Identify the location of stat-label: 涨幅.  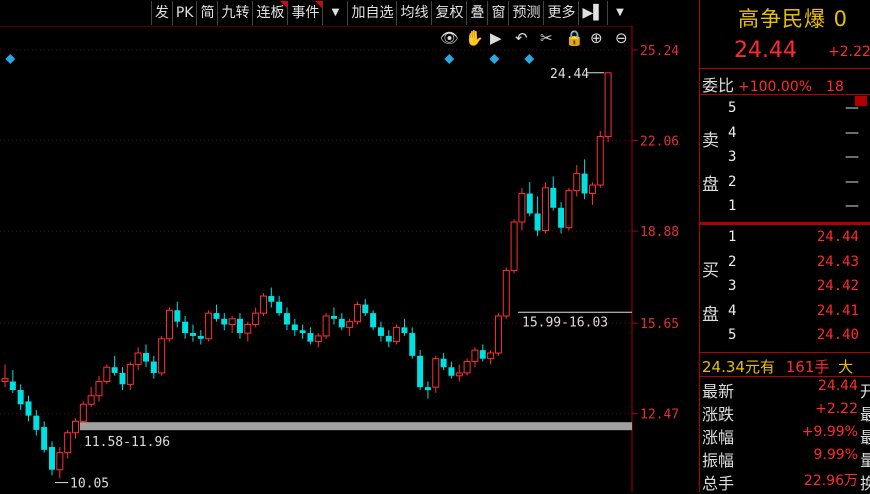
(718, 437).